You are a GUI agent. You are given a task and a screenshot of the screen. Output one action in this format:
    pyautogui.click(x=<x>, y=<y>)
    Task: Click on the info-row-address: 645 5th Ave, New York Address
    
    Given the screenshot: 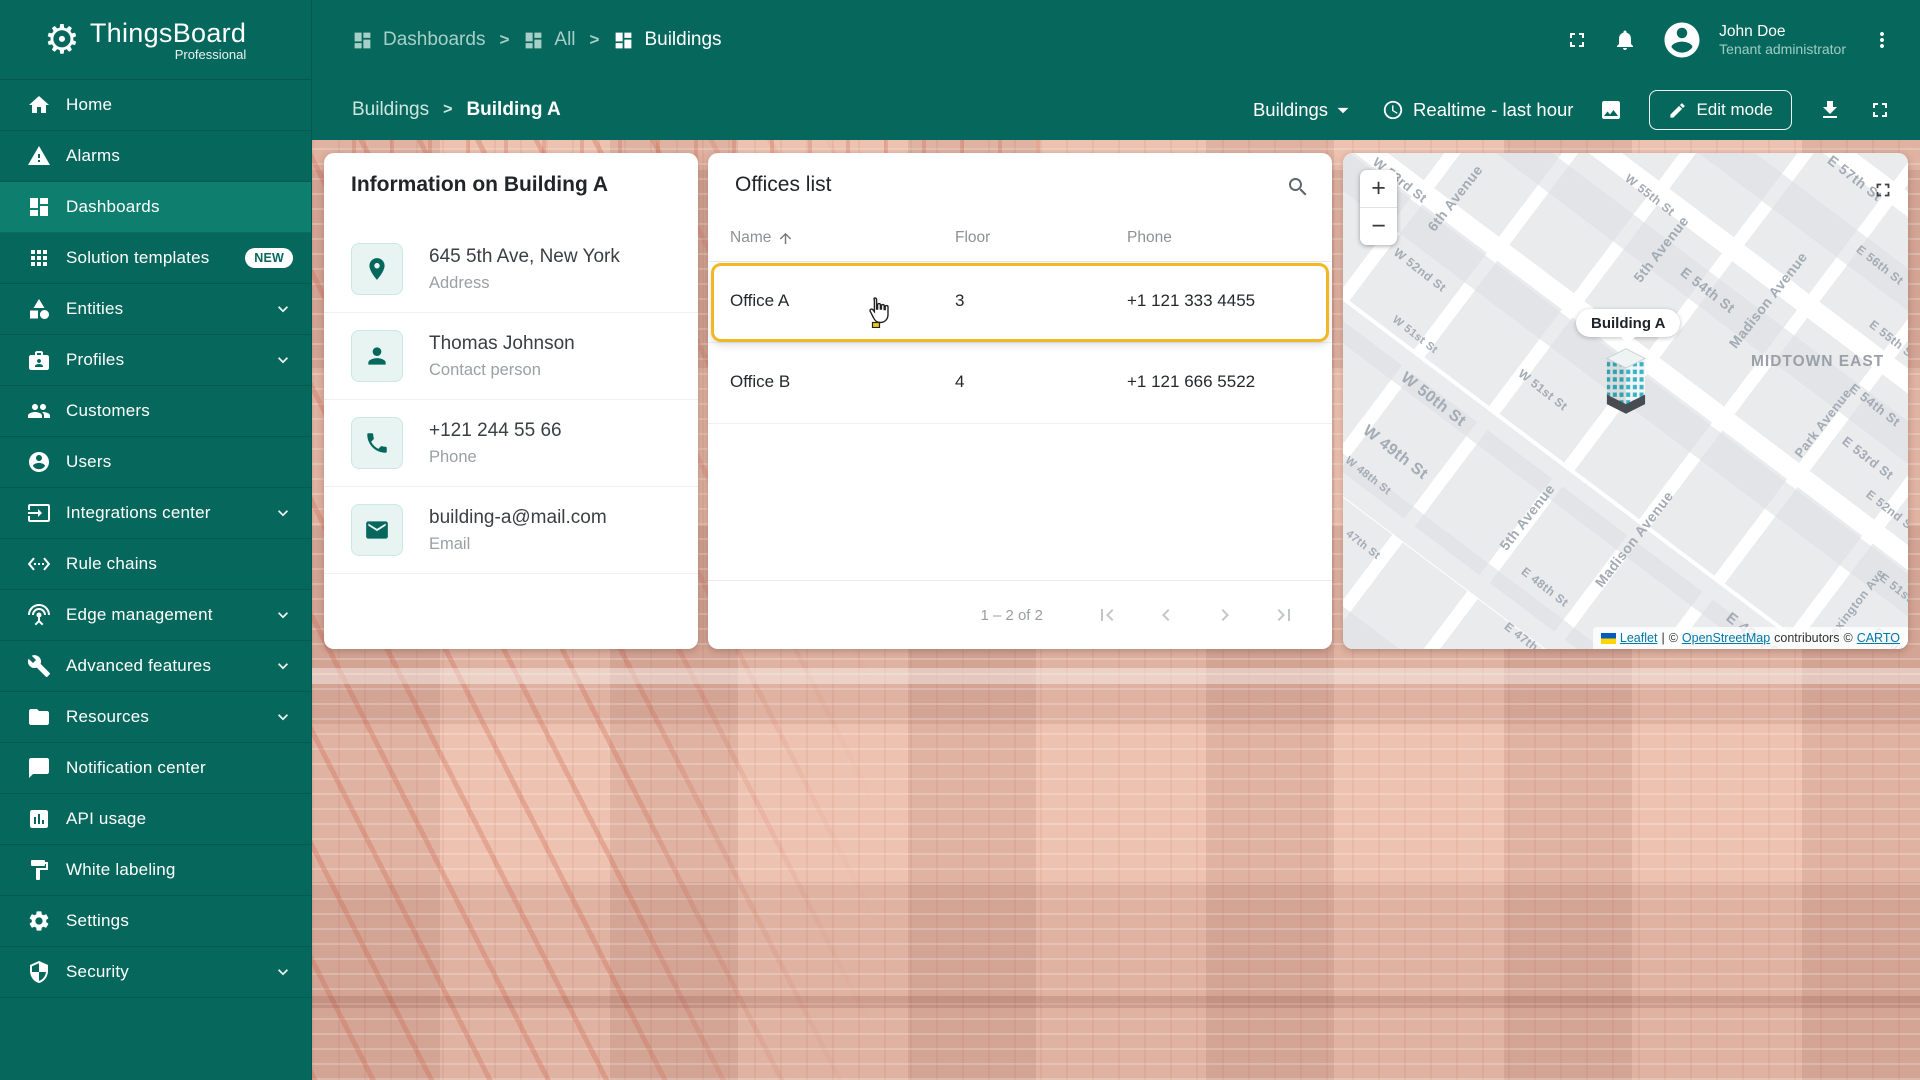 What is the action you would take?
    pyautogui.click(x=511, y=269)
    